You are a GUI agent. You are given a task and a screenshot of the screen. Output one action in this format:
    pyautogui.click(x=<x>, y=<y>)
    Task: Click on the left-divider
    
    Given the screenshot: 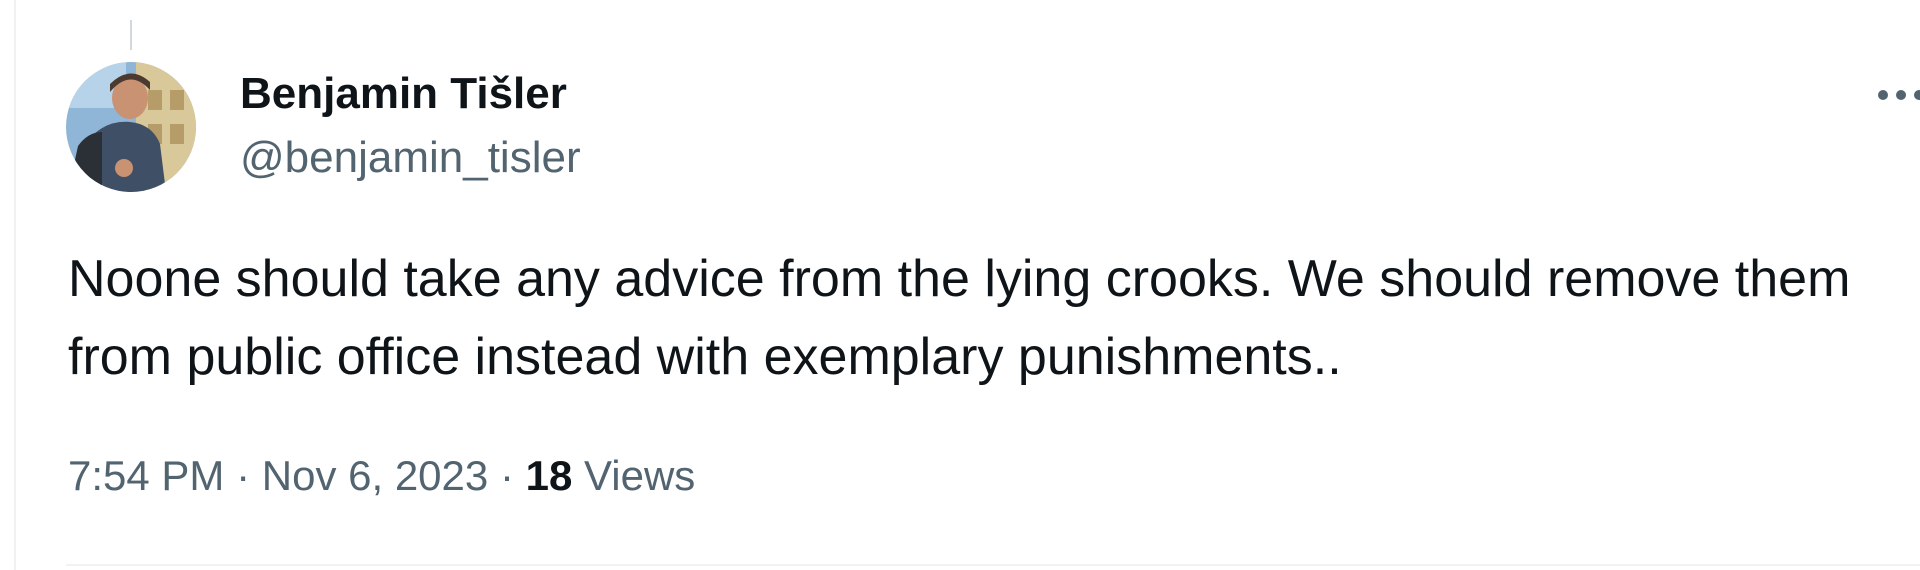 What is the action you would take?
    pyautogui.click(x=15, y=285)
    